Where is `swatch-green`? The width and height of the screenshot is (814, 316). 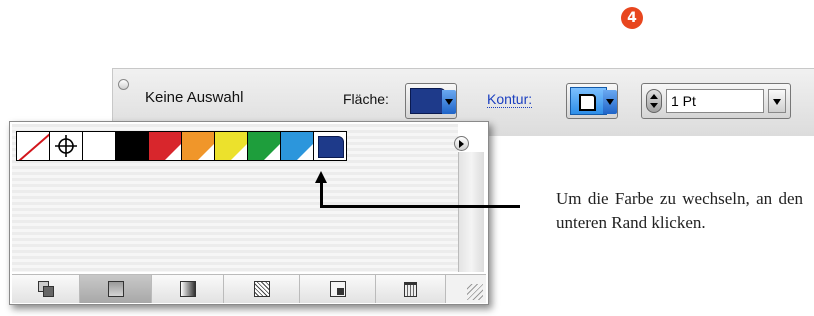 swatch-green is located at coordinates (264, 146).